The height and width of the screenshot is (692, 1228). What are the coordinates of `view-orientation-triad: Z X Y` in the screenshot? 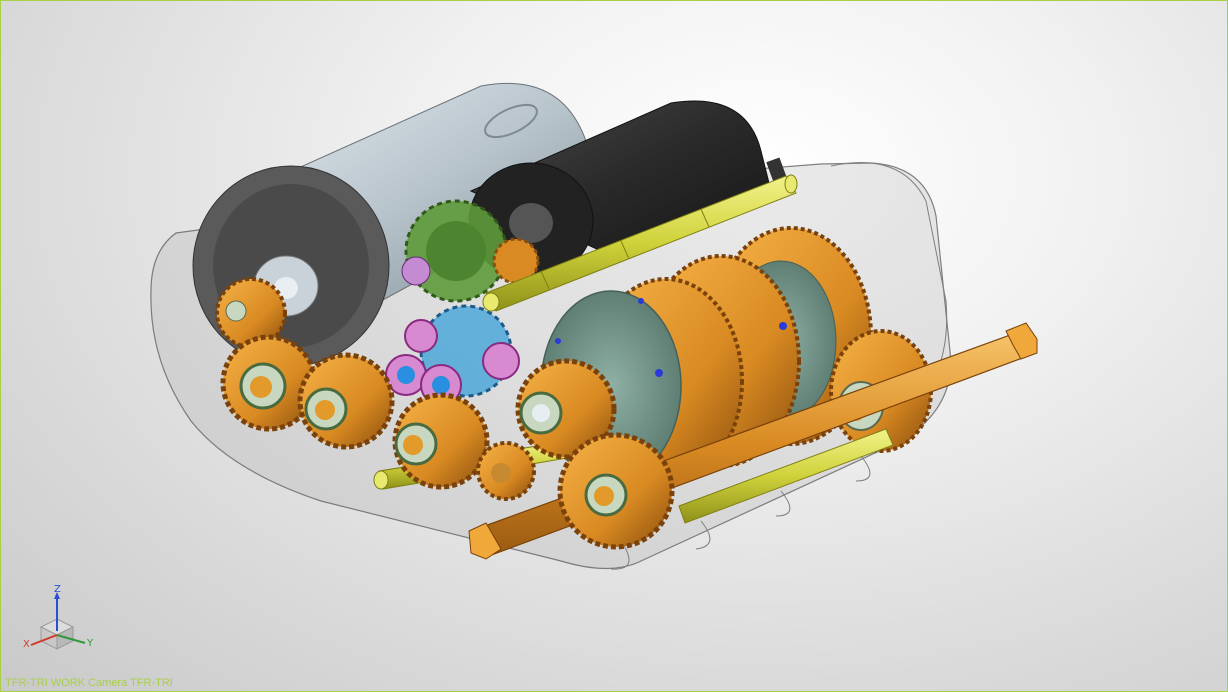 It's located at (61, 621).